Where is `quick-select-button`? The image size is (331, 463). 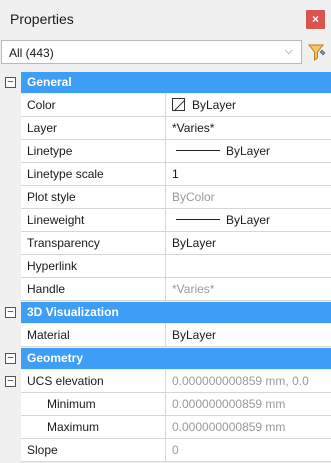 quick-select-button is located at coordinates (317, 52).